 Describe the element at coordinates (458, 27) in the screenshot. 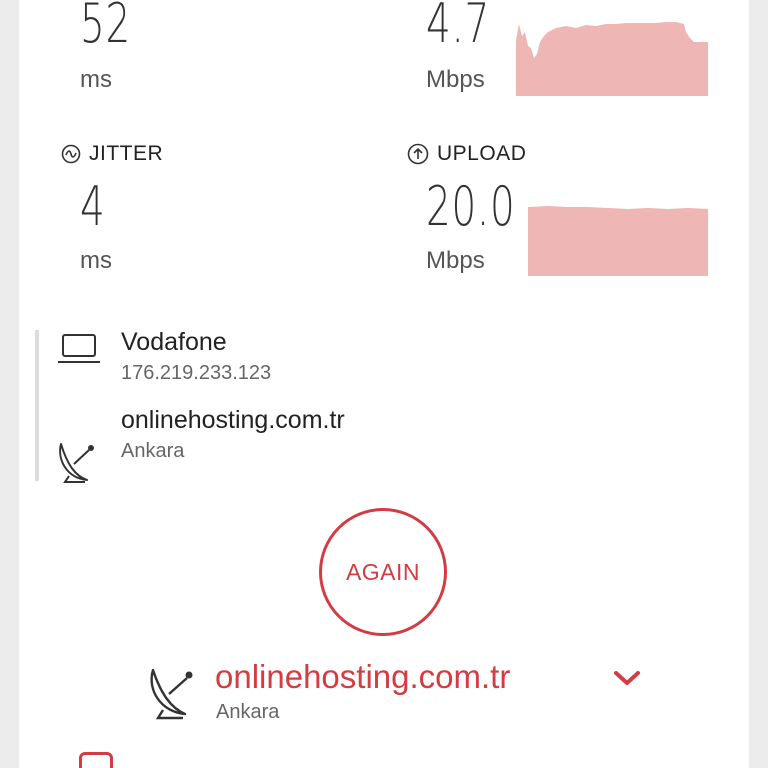

I see `download-value: 4.7` at that location.